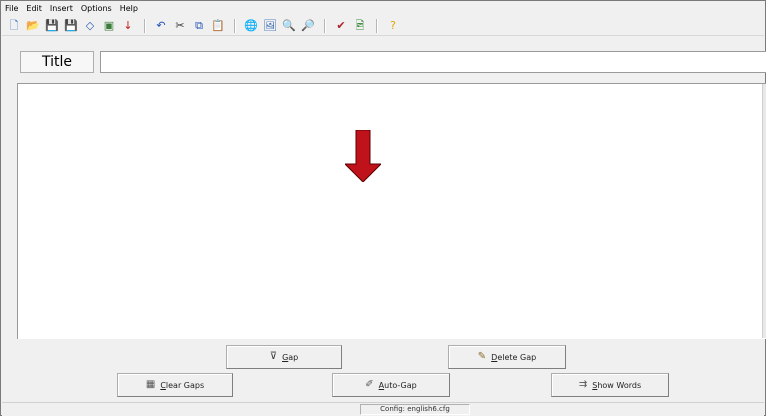 This screenshot has width=766, height=416. I want to click on clear-gaps-button-label: Clear Gaps, so click(182, 385).